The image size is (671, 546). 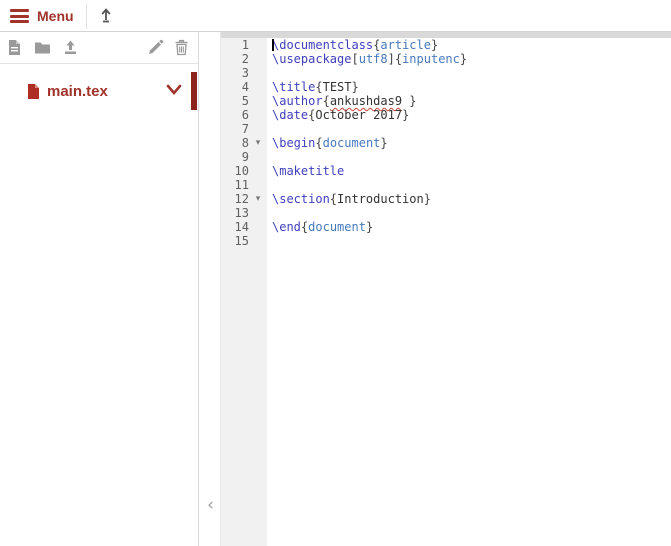 I want to click on file-item-main-tex: main.tex, so click(x=99, y=91).